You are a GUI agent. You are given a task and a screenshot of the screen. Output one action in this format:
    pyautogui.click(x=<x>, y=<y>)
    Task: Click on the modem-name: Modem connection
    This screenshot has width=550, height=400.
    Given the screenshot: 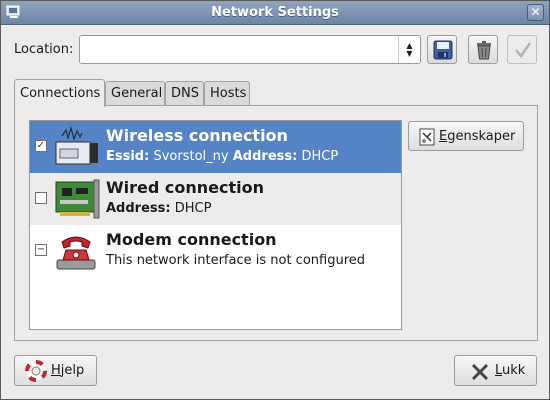 What is the action you would take?
    pyautogui.click(x=191, y=239)
    